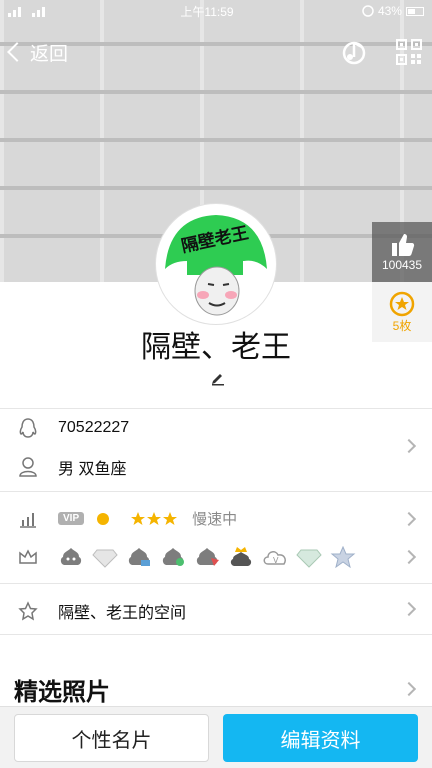  Describe the element at coordinates (26, 12) in the screenshot. I see `signal-icon` at that location.